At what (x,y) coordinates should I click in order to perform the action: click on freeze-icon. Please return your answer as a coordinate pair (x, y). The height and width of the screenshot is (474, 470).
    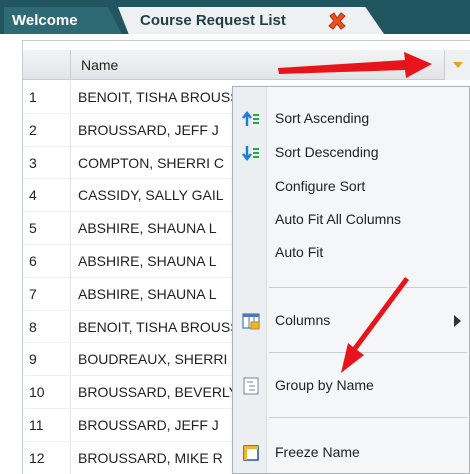
    Looking at the image, I should click on (251, 453).